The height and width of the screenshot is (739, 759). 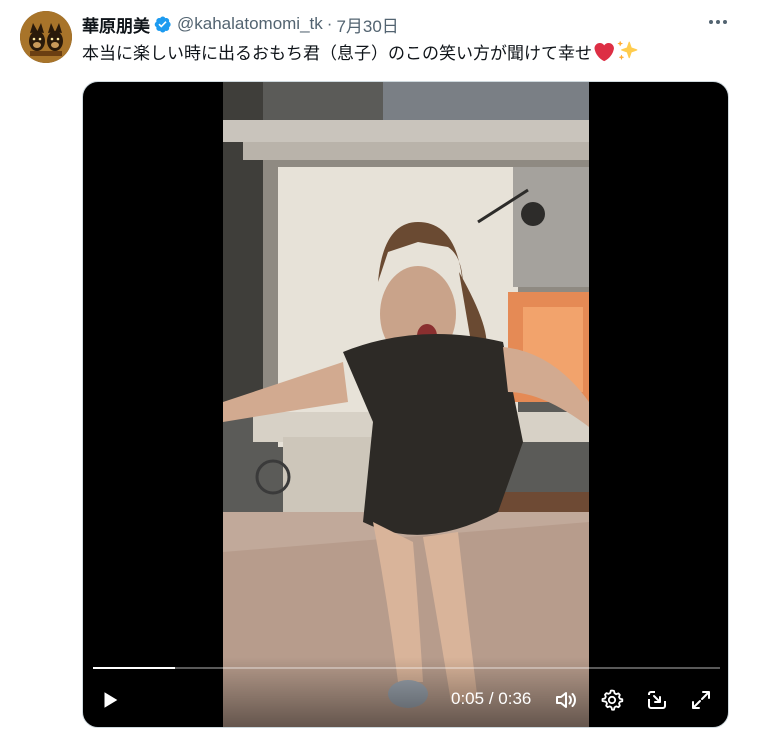 I want to click on volume-icon, so click(x=566, y=700).